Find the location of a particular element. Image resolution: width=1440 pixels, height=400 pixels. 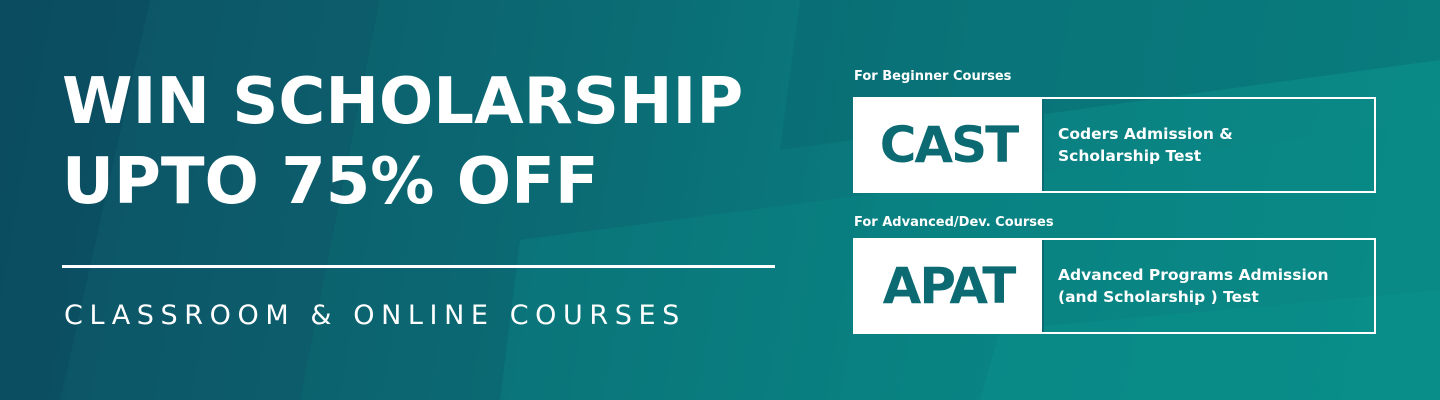

cast-full-name: Coders Admission & Scholarship Test is located at coordinates (1209, 145).